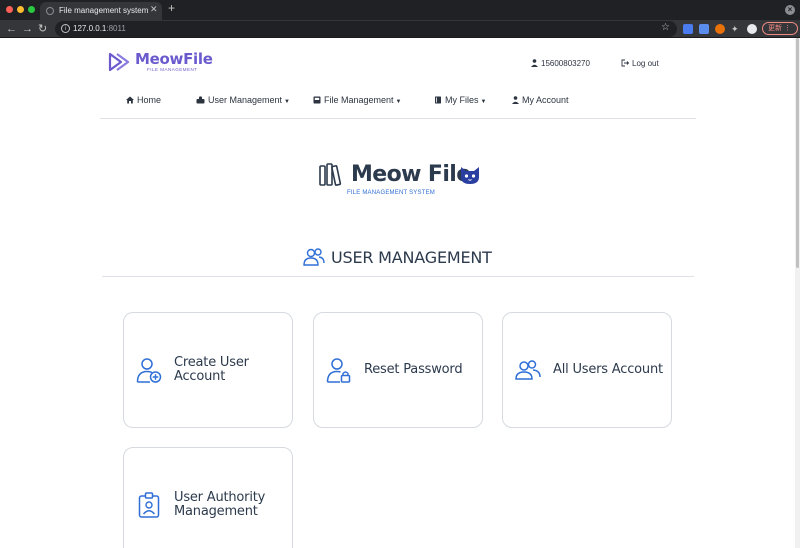 This screenshot has width=800, height=548. What do you see at coordinates (216, 511) in the screenshot?
I see `authority-line2: Management` at bounding box center [216, 511].